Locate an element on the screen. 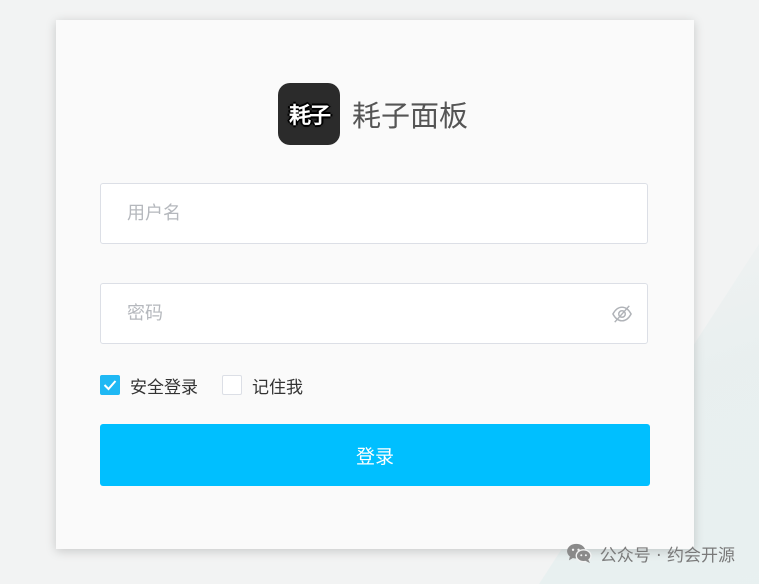 This screenshot has height=584, width=759. wechat-icon is located at coordinates (579, 553).